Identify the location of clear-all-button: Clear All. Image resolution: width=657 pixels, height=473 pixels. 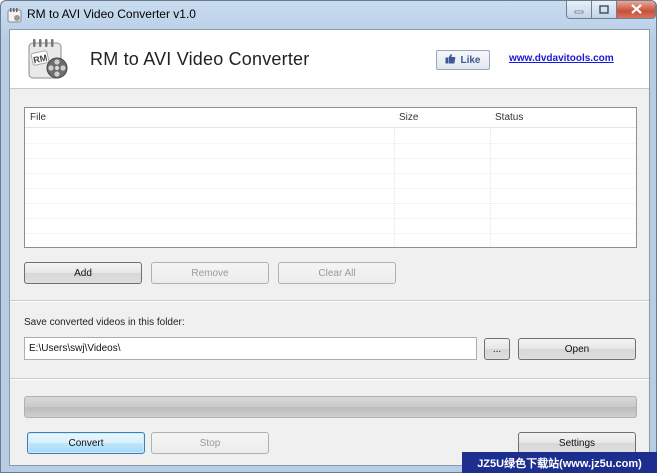
(337, 273).